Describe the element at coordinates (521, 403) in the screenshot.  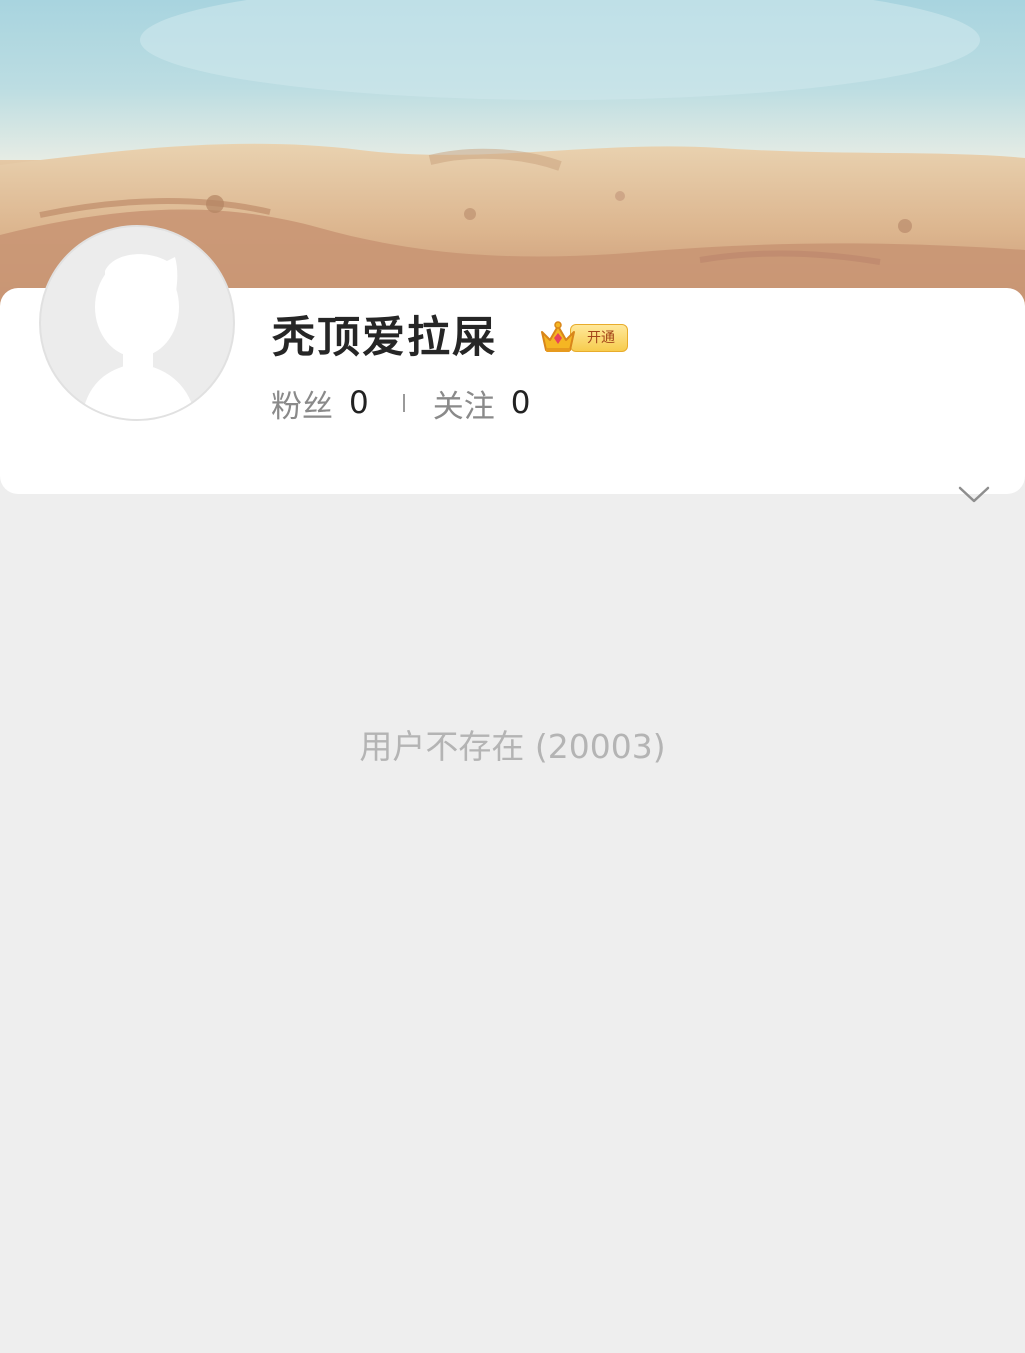
I see `following-count: 0` at that location.